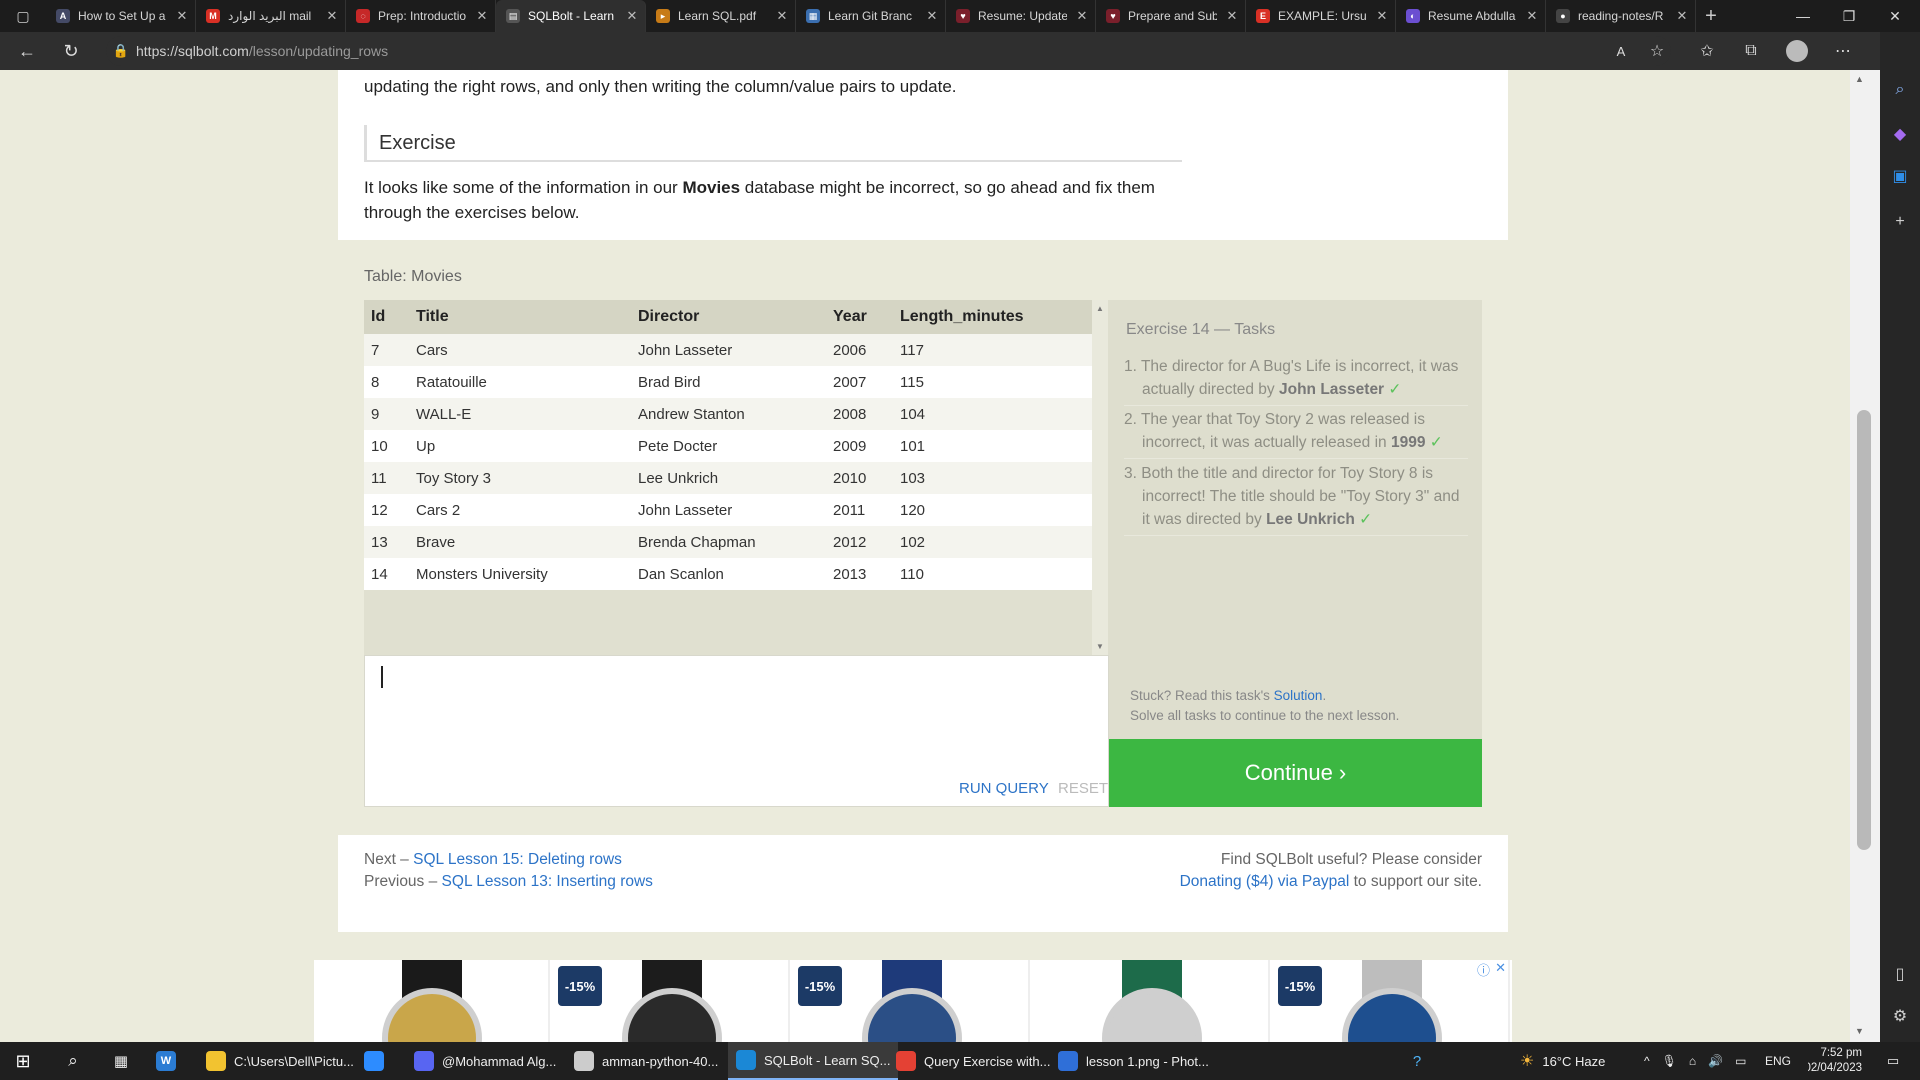 The height and width of the screenshot is (1080, 1920). I want to click on collections-icon: ⧉, so click(1751, 51).